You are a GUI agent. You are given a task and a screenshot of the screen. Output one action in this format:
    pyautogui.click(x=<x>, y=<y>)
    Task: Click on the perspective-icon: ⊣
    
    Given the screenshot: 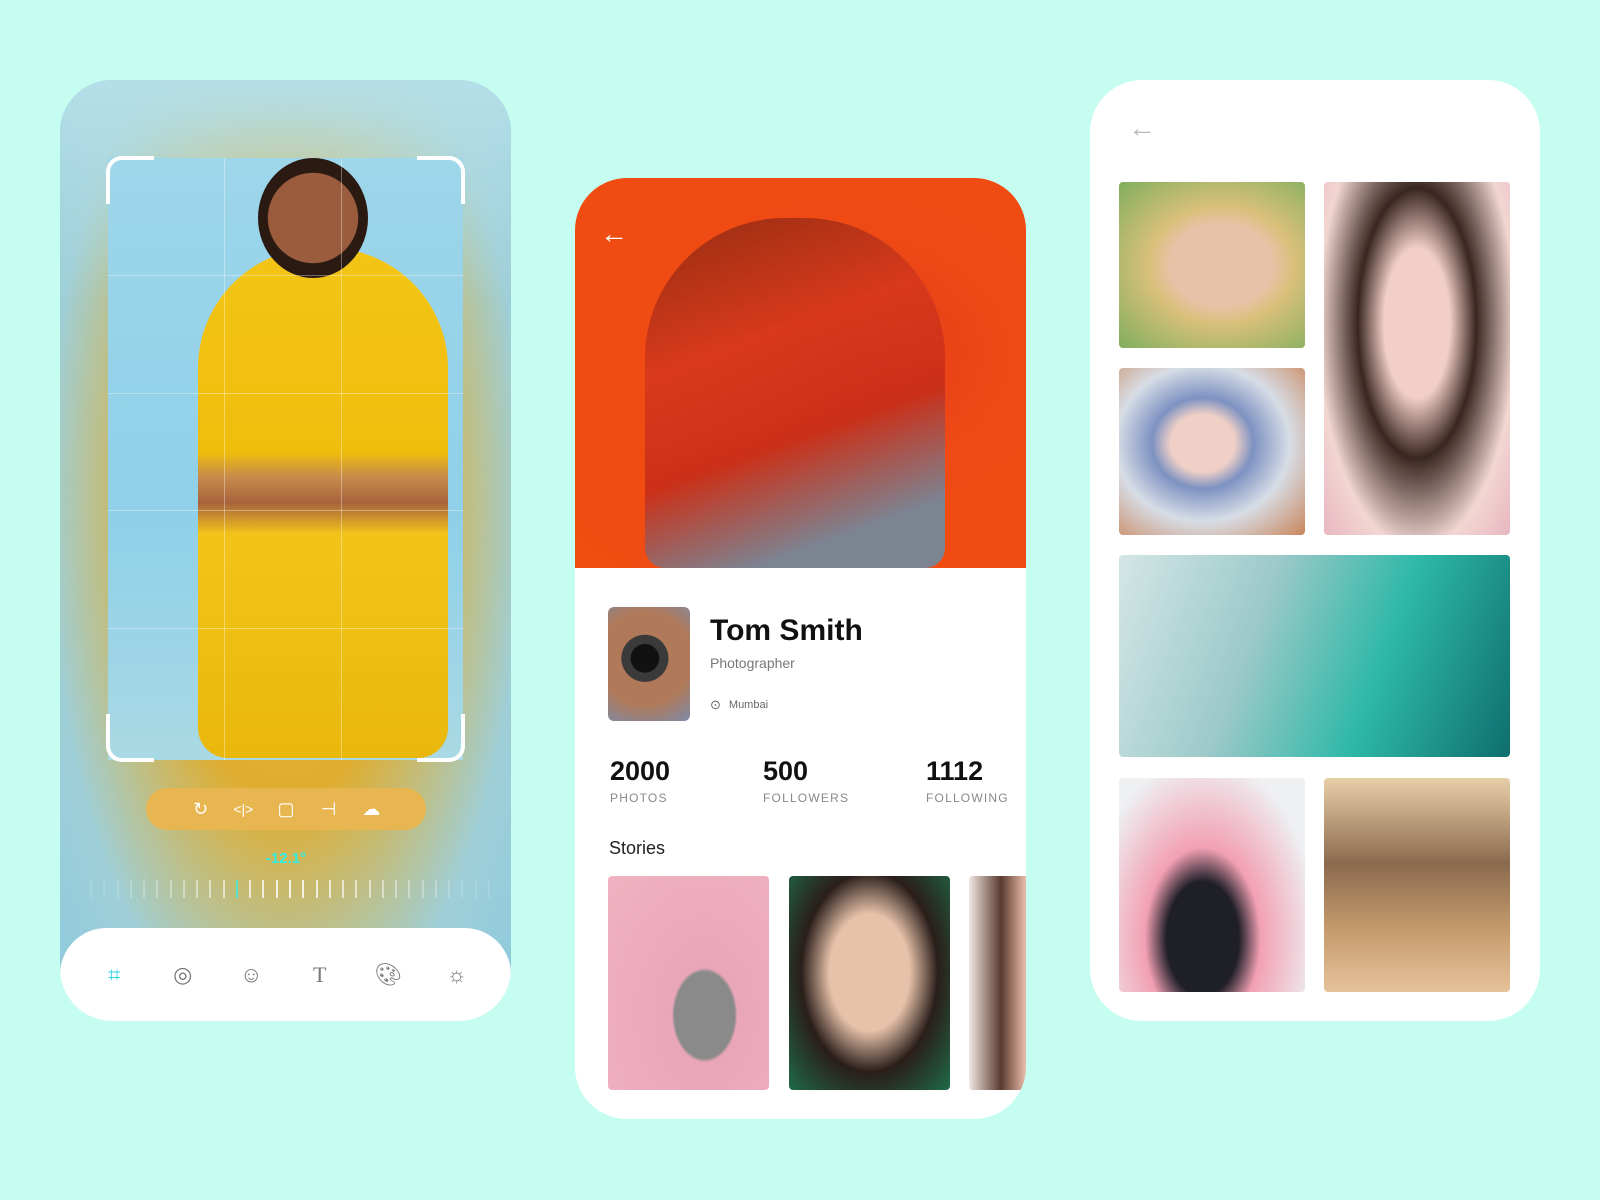 What is the action you would take?
    pyautogui.click(x=329, y=809)
    